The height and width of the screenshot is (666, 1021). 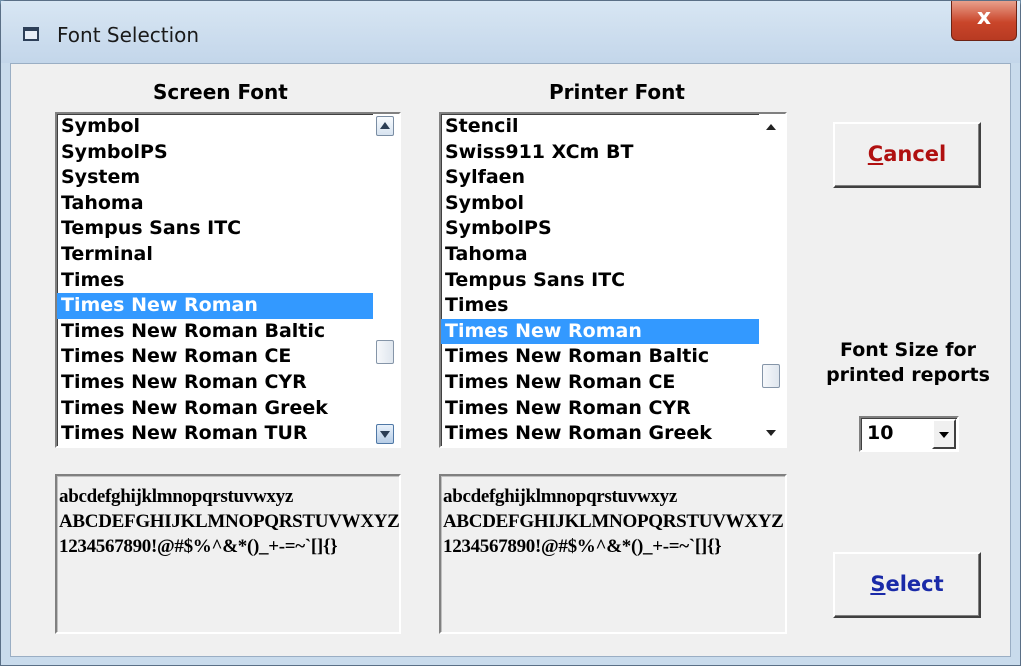 What do you see at coordinates (908, 363) in the screenshot?
I see `font-size-label: Font Size for printed reports` at bounding box center [908, 363].